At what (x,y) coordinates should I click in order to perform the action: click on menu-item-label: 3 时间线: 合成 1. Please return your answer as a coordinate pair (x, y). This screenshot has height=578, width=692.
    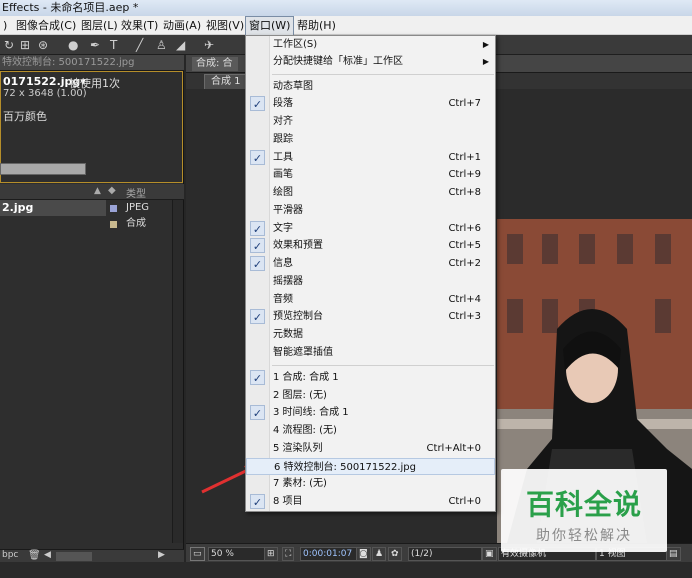
    Looking at the image, I should click on (311, 412).